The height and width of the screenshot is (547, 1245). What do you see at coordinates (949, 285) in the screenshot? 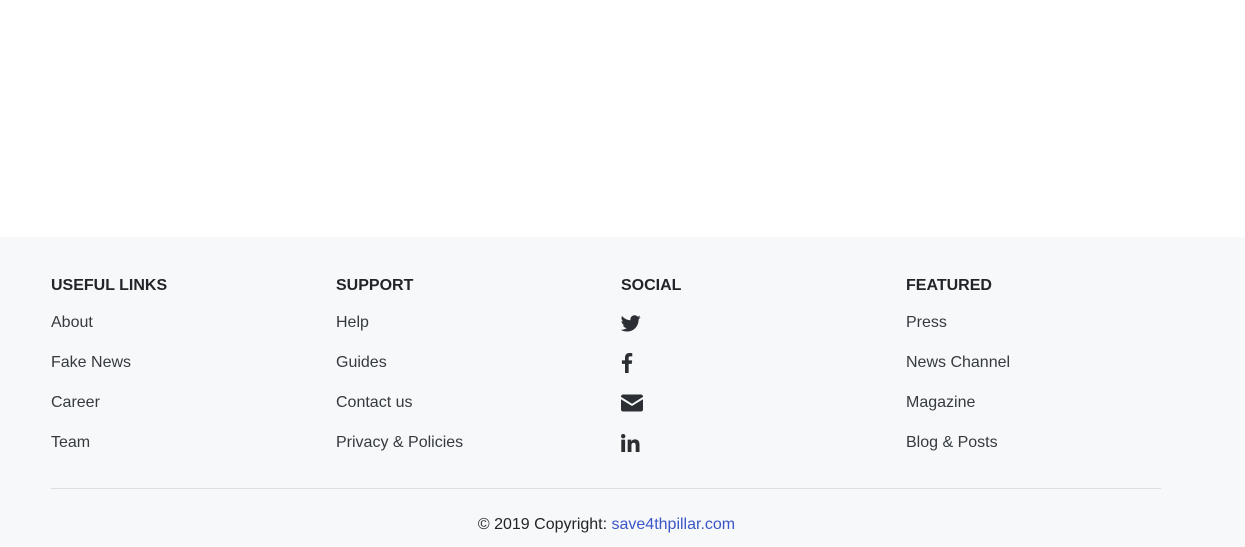
I see `featured-heading: FEATURED` at bounding box center [949, 285].